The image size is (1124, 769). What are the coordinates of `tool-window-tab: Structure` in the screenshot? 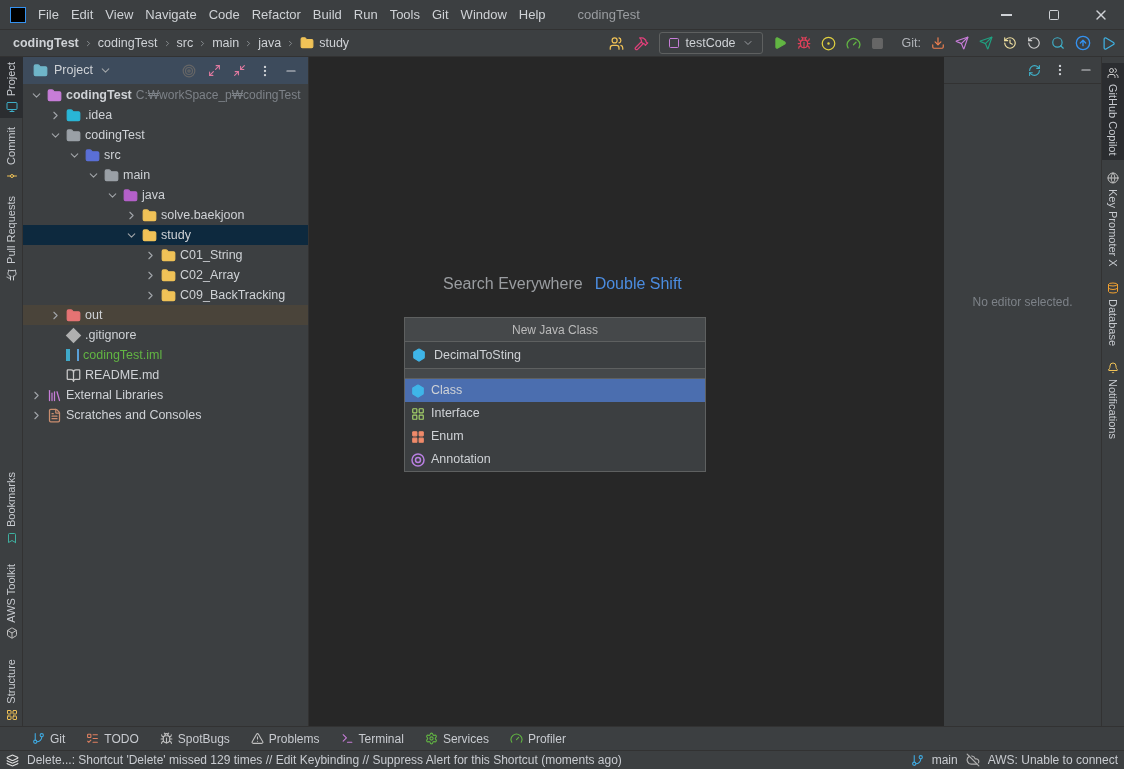 It's located at (11, 690).